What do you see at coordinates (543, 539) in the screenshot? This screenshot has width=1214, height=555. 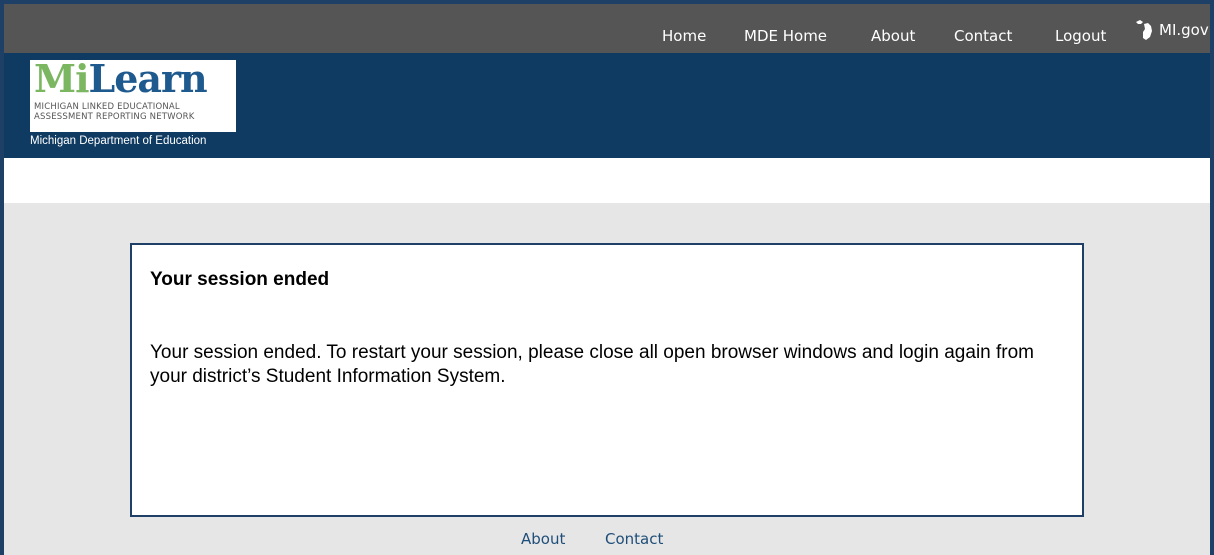 I see `footer-about-link: About` at bounding box center [543, 539].